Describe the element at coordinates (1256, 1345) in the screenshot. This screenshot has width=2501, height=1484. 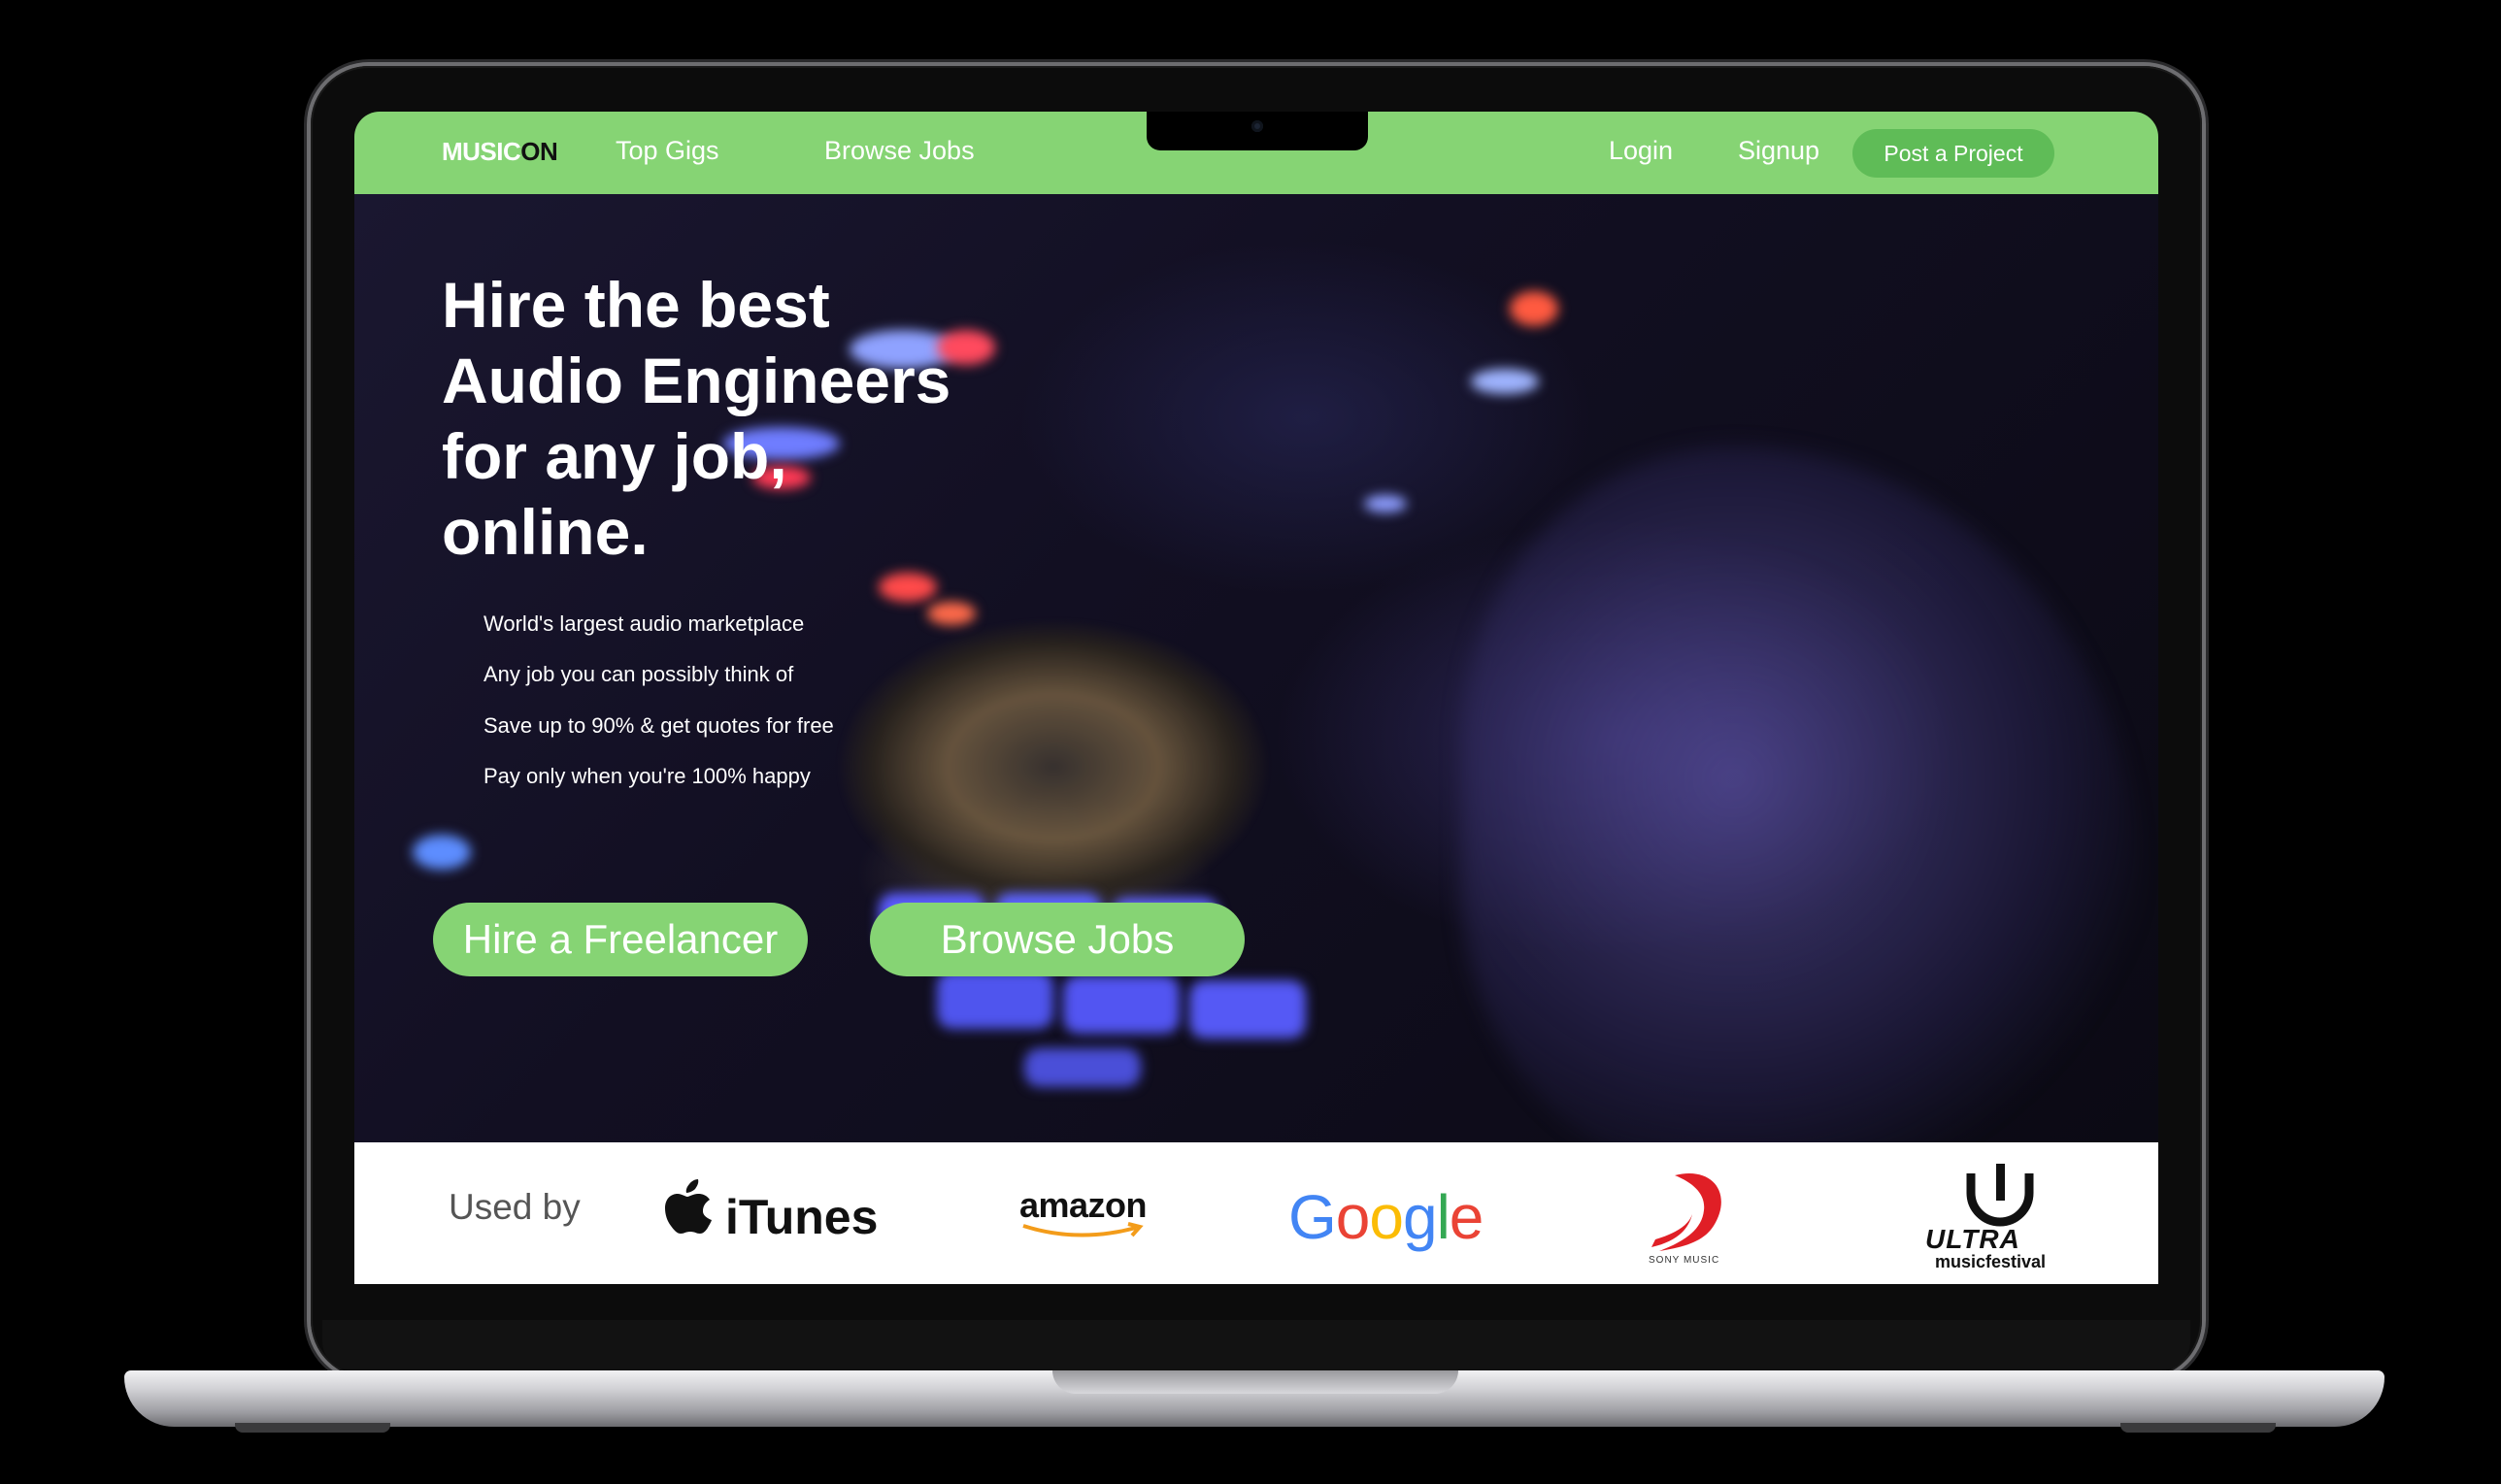
I see `laptop-chin` at that location.